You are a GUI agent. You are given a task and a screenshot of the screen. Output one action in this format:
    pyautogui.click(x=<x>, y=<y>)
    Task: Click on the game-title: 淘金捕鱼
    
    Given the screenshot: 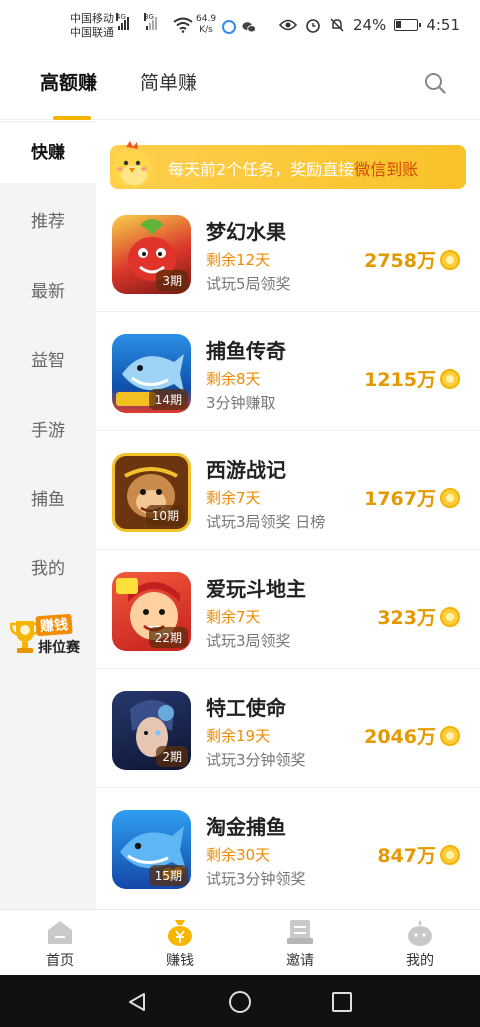 What is the action you would take?
    pyautogui.click(x=246, y=827)
    